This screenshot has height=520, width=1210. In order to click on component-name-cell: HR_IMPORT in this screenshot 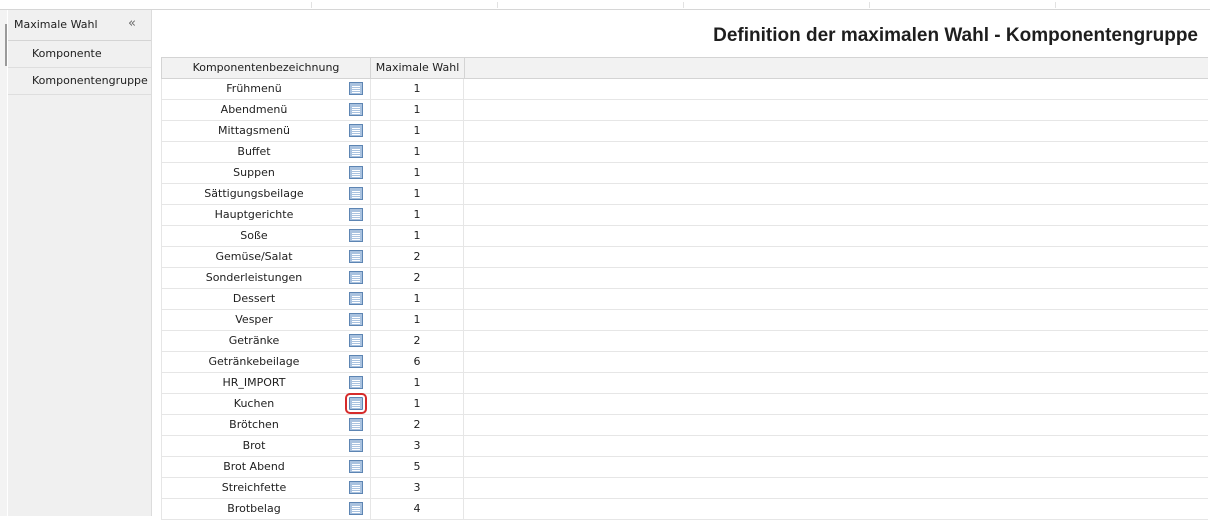, I will do `click(265, 383)`.